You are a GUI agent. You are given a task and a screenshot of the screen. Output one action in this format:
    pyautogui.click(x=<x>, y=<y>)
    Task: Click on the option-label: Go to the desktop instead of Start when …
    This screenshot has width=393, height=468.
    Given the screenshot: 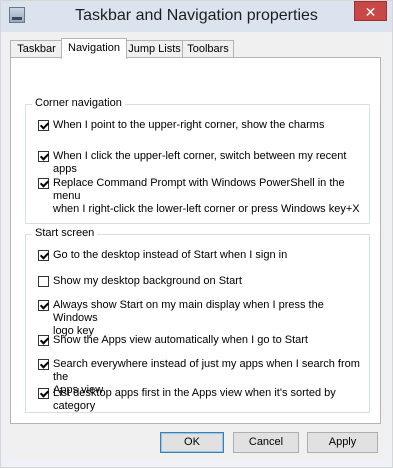 What is the action you would take?
    pyautogui.click(x=170, y=255)
    